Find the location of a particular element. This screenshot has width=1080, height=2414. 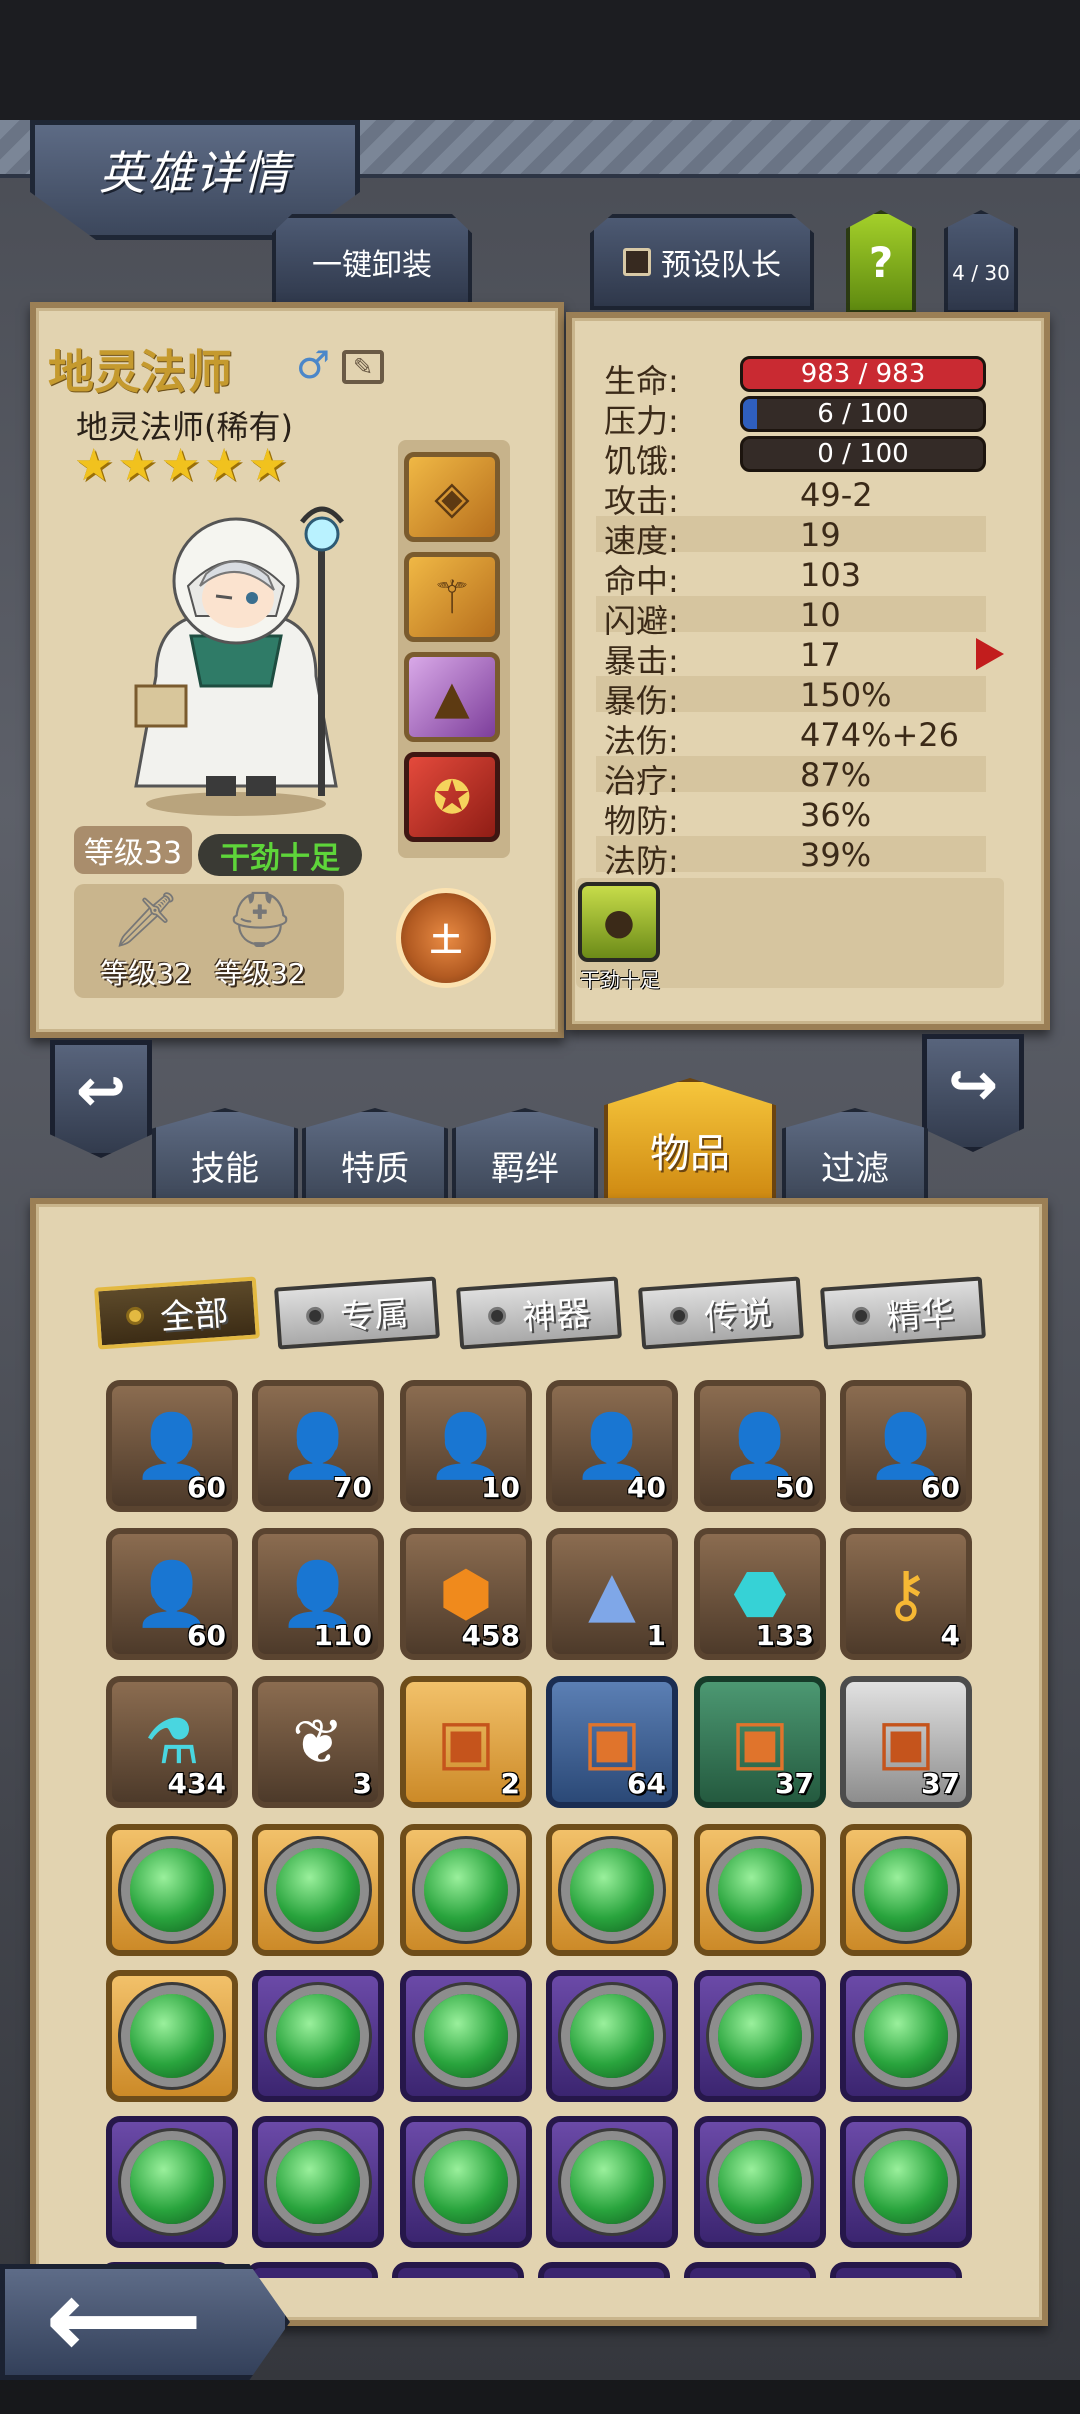

filter-artifact: 神器 is located at coordinates (539, 1313).